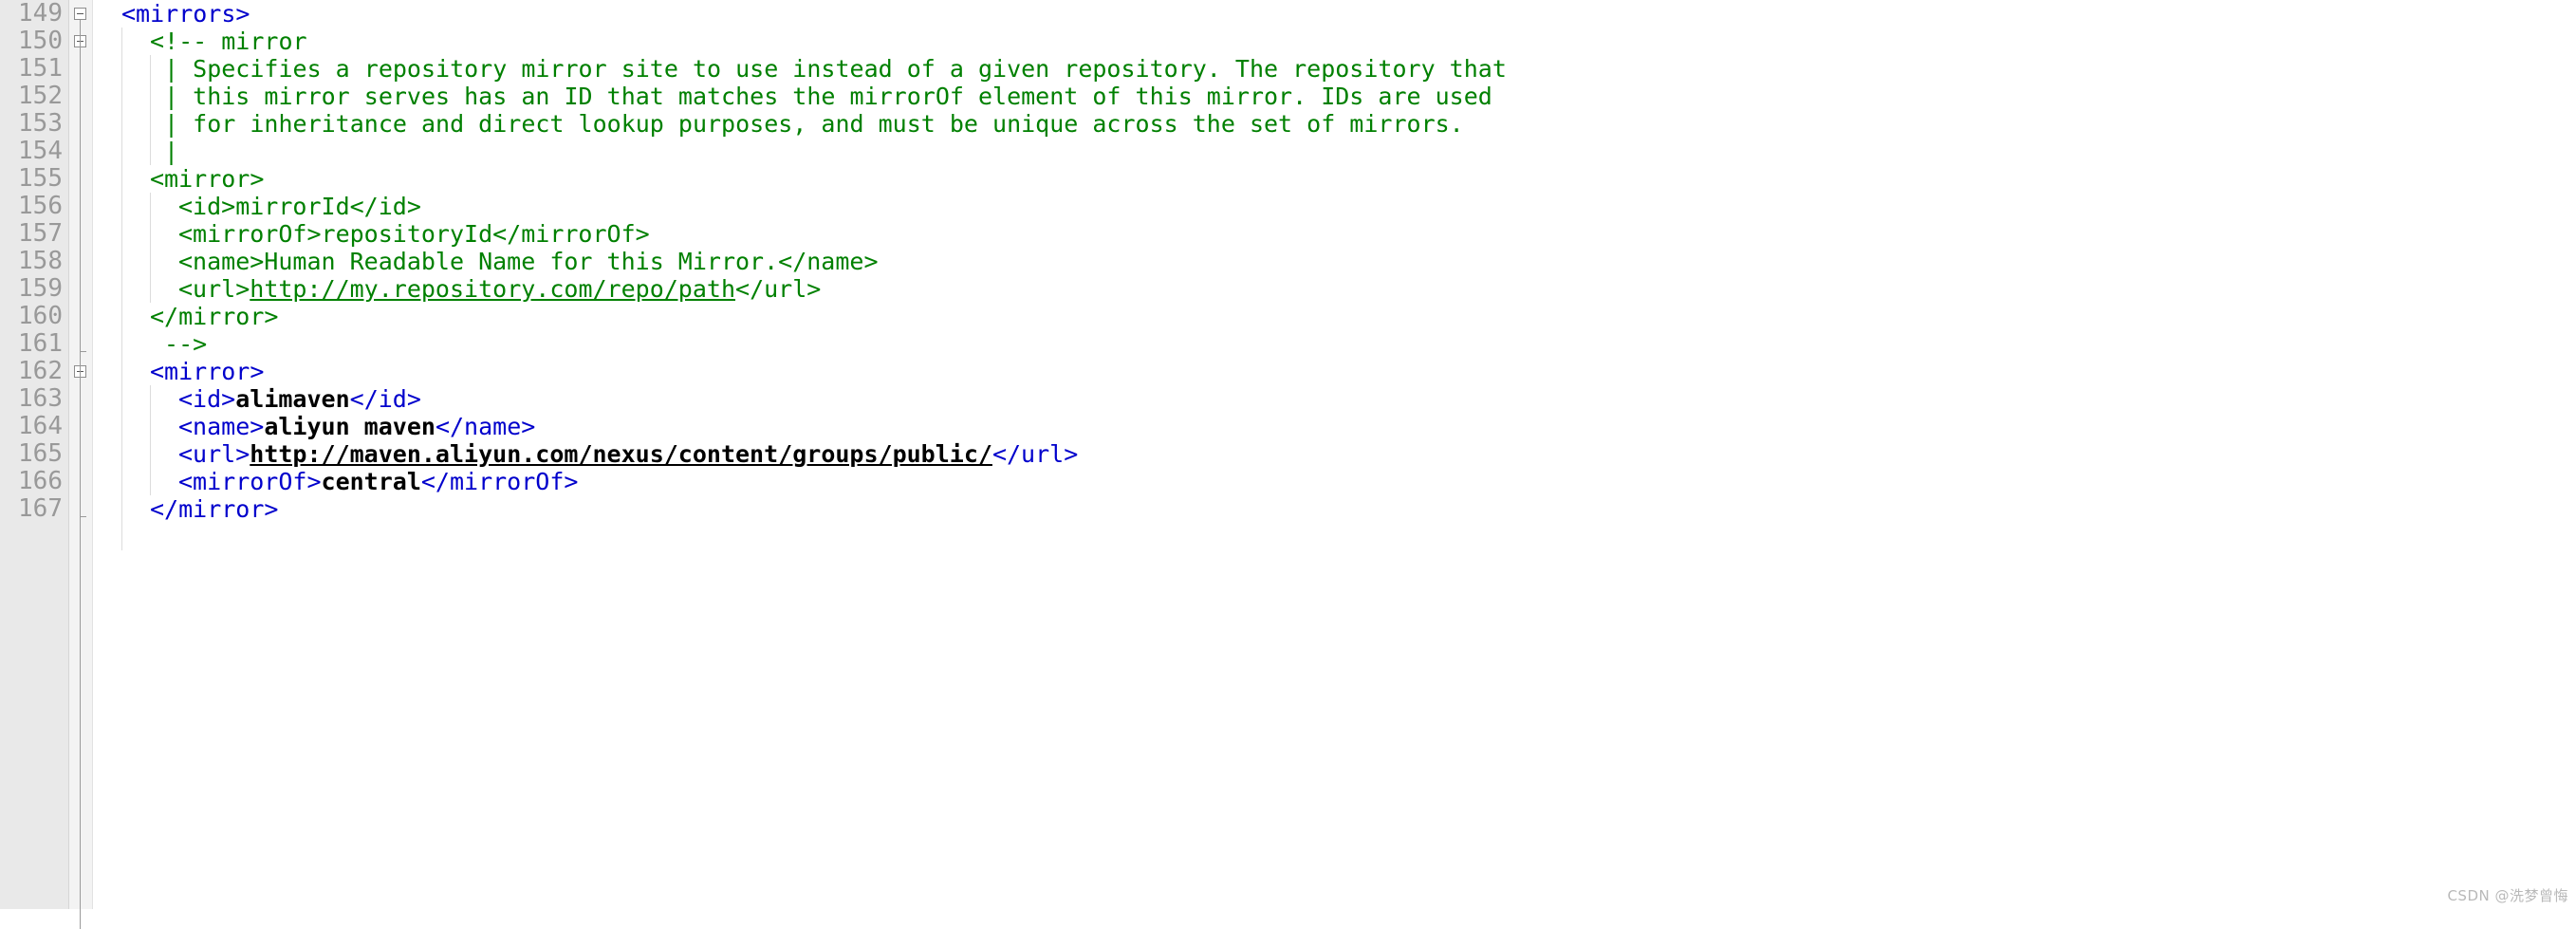 Image resolution: width=2576 pixels, height=929 pixels. What do you see at coordinates (207, 179) in the screenshot?
I see `xml-comment: <mirror>` at bounding box center [207, 179].